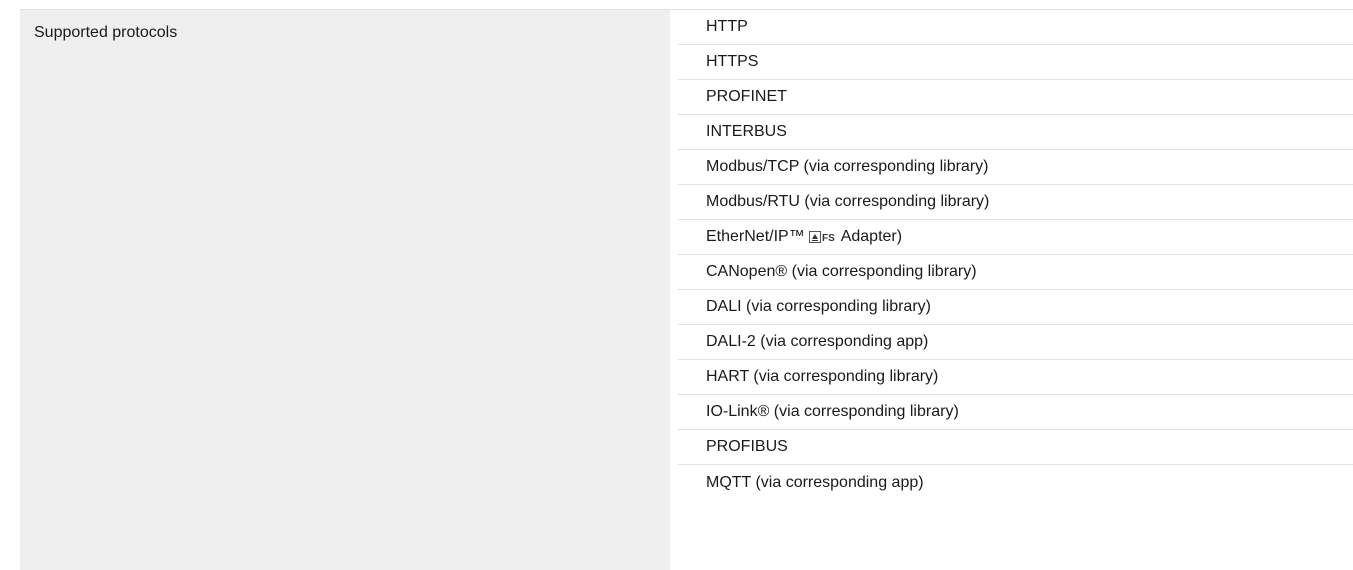 The image size is (1353, 570). What do you see at coordinates (1015, 237) in the screenshot?
I see `list-item: EtherNet/IP™ FS Adapter)` at bounding box center [1015, 237].